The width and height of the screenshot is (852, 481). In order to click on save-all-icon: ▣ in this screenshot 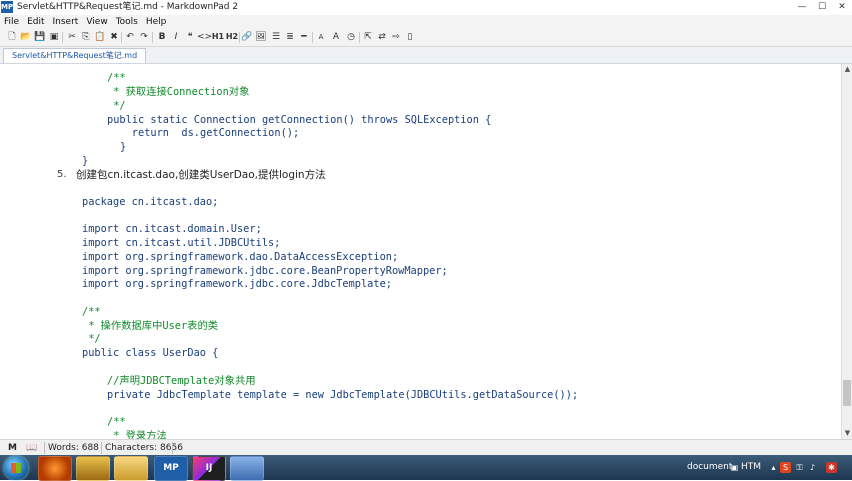, I will do `click(54, 37)`.